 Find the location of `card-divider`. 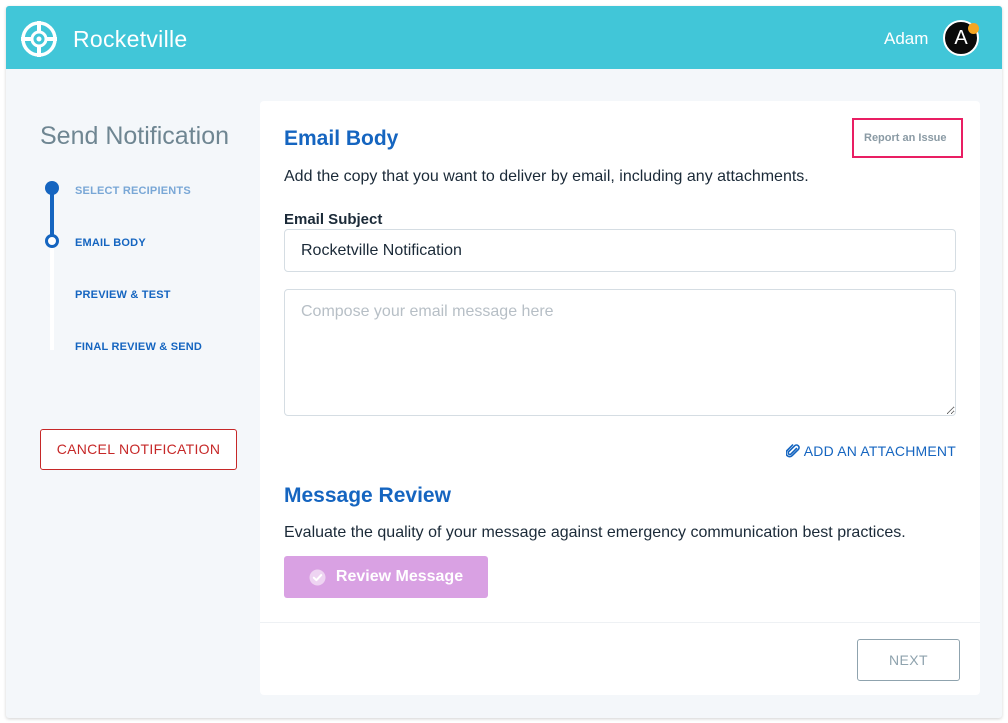

card-divider is located at coordinates (620, 622).